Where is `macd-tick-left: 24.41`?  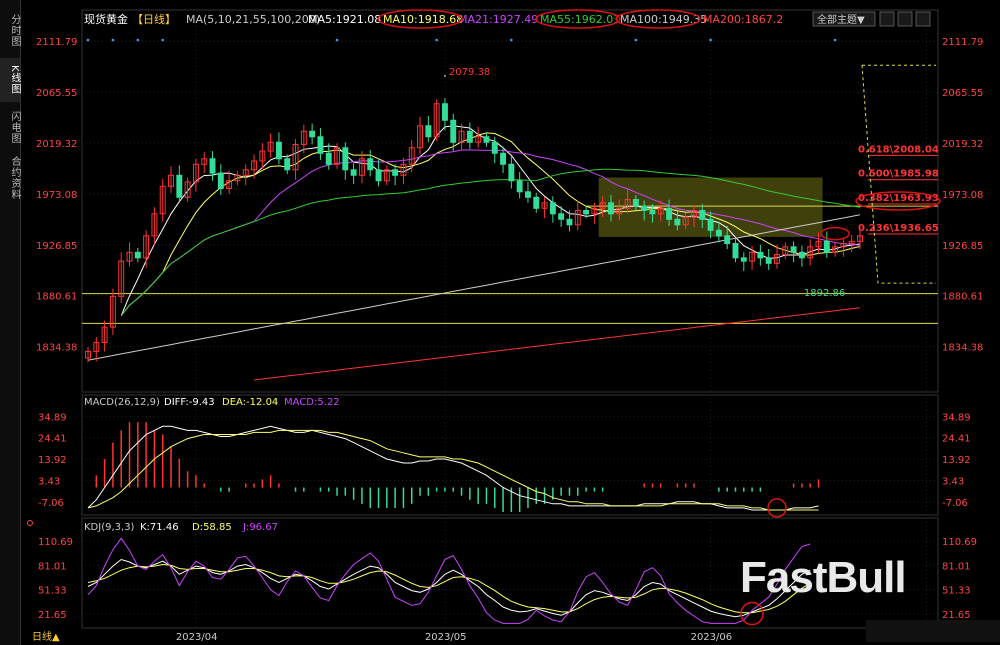
macd-tick-left: 24.41 is located at coordinates (52, 439).